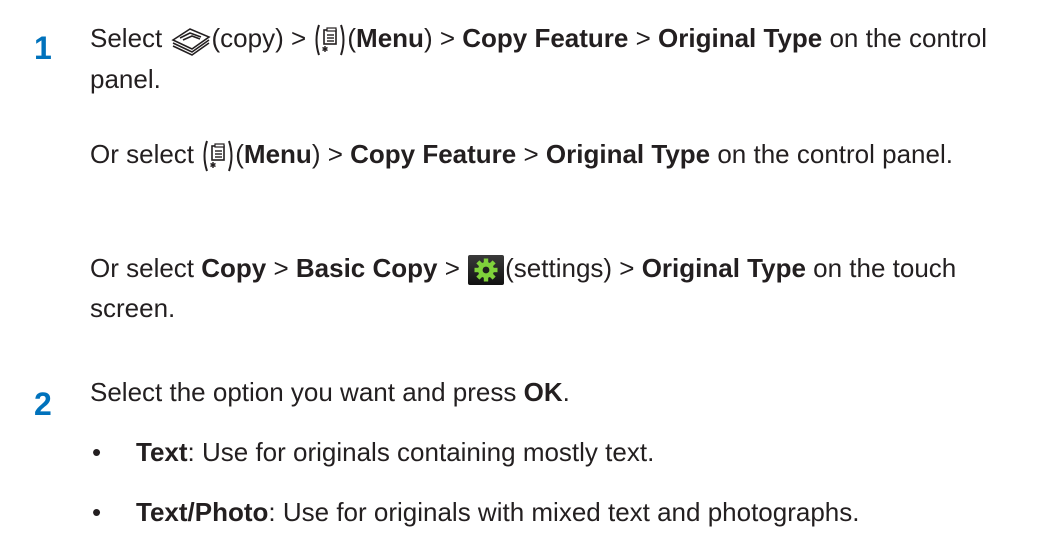 The height and width of the screenshot is (558, 1041). Describe the element at coordinates (43, 48) in the screenshot. I see `step-1-number: 1` at that location.